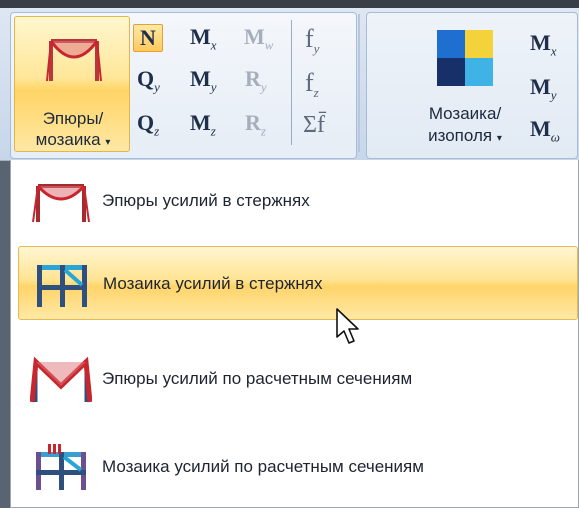 The width and height of the screenshot is (579, 508). I want to click on force-my-button: My, so click(203, 80).